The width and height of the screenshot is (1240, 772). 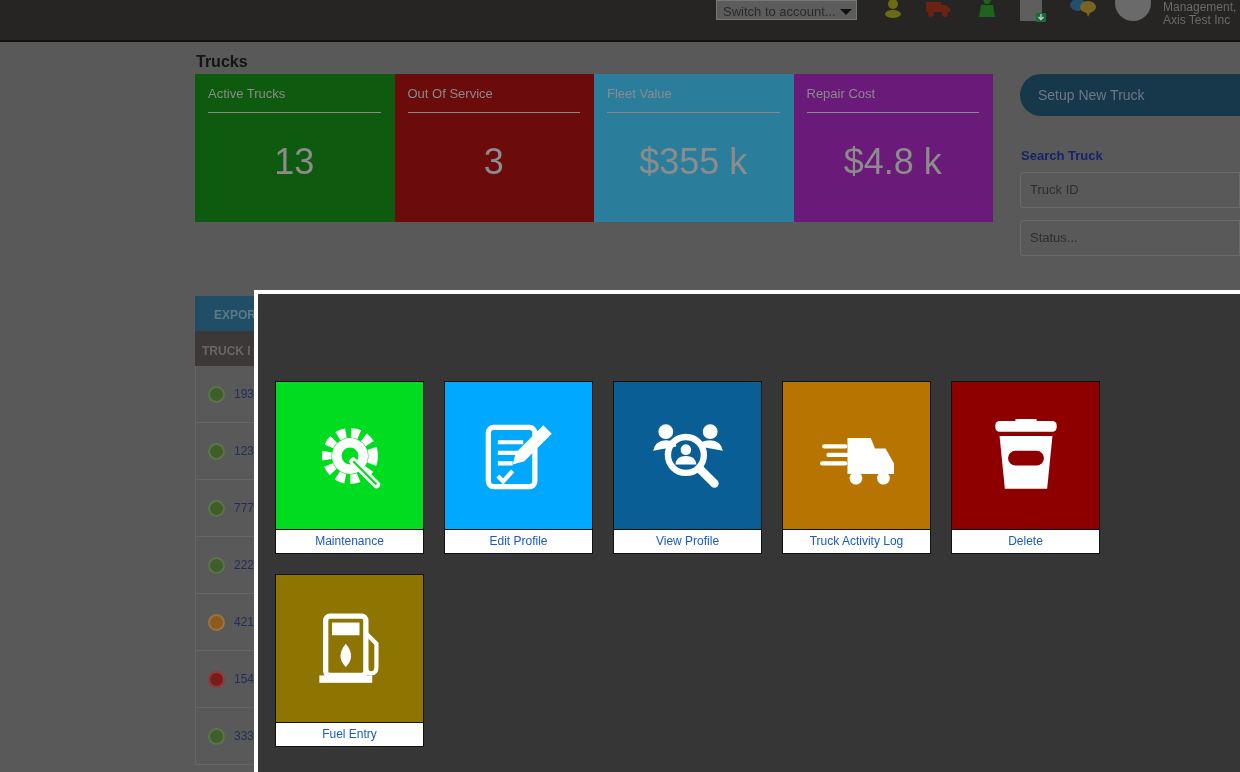 What do you see at coordinates (244, 394) in the screenshot?
I see `truck-id-link: 193` at bounding box center [244, 394].